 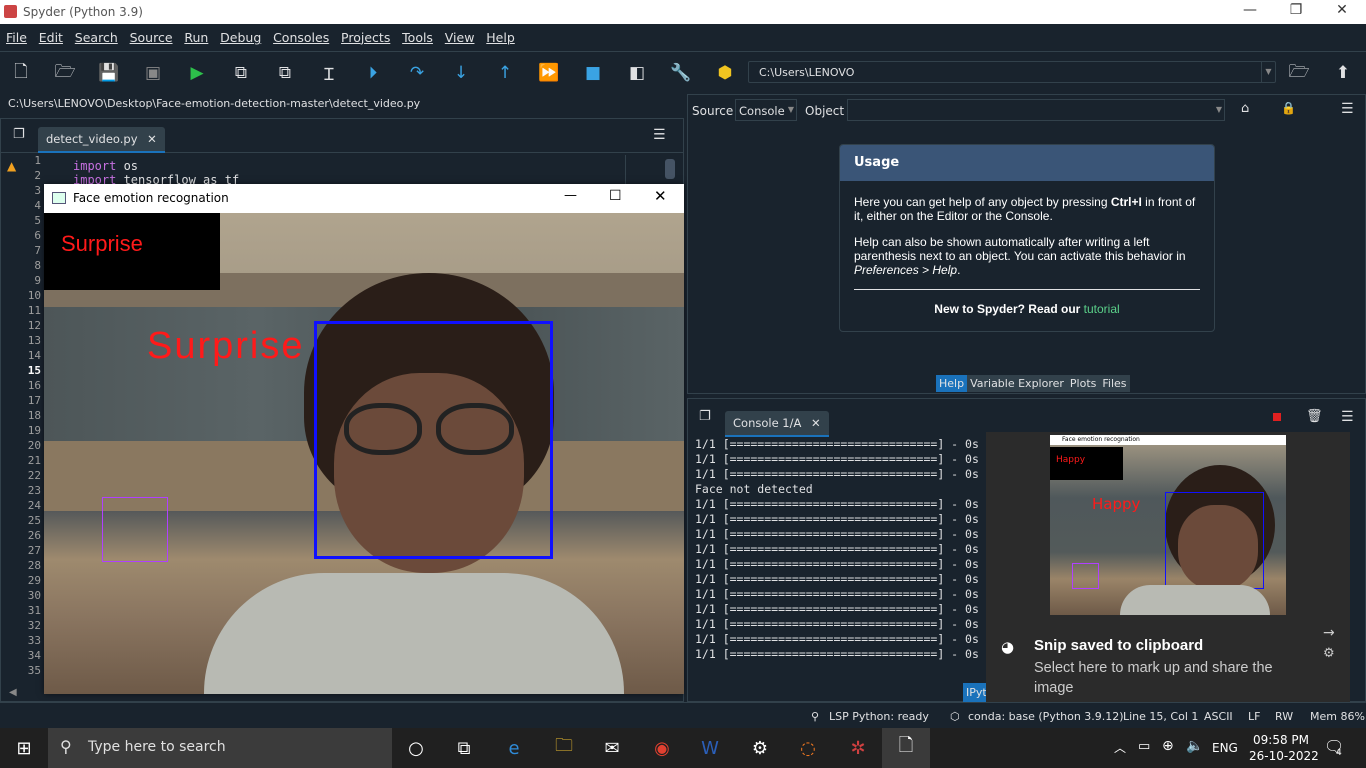 What do you see at coordinates (564, 747) in the screenshot?
I see `file-explorer-icon: 🗀` at bounding box center [564, 747].